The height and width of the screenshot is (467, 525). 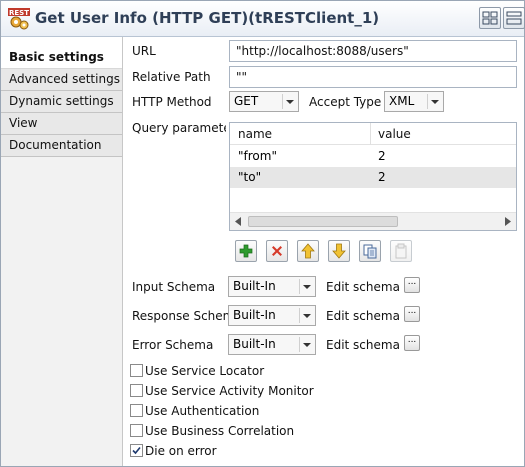 I want to click on column-separator, so click(x=370, y=134).